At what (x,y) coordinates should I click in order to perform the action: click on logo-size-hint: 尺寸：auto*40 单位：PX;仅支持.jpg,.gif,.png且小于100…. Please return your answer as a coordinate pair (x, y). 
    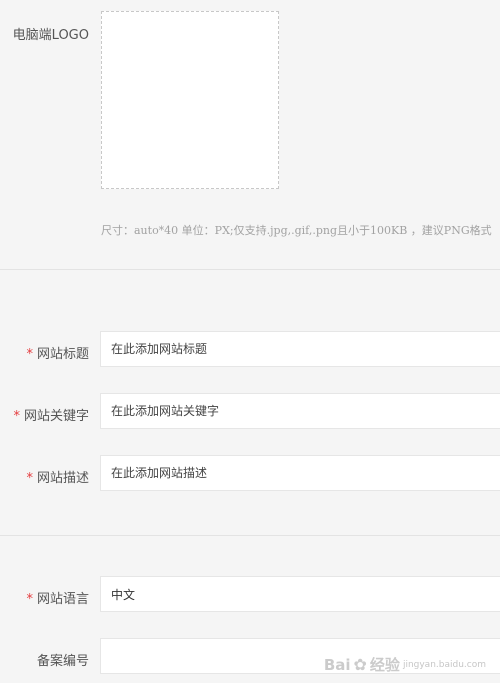
    Looking at the image, I should click on (296, 230).